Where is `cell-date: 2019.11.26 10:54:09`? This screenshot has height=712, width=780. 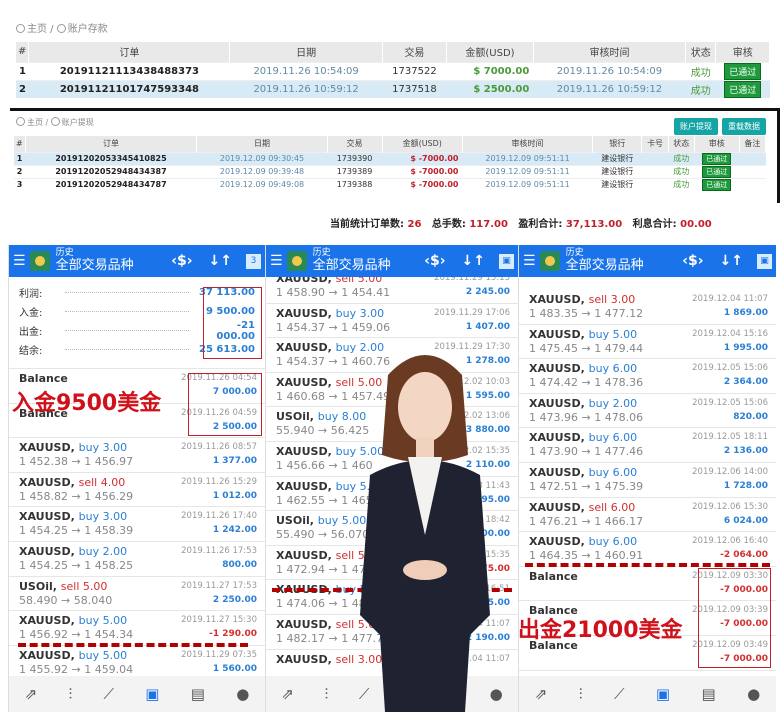
cell-date: 2019.11.26 10:54:09 is located at coordinates (306, 70).